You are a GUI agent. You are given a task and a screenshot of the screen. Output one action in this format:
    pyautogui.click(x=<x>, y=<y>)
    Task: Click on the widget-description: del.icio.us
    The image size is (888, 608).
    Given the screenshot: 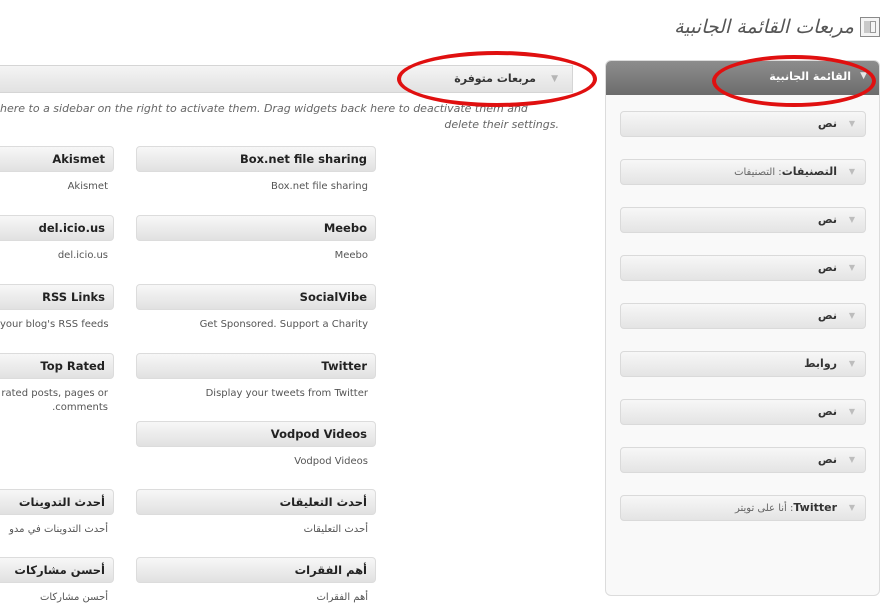 What is the action you would take?
    pyautogui.click(x=82, y=255)
    